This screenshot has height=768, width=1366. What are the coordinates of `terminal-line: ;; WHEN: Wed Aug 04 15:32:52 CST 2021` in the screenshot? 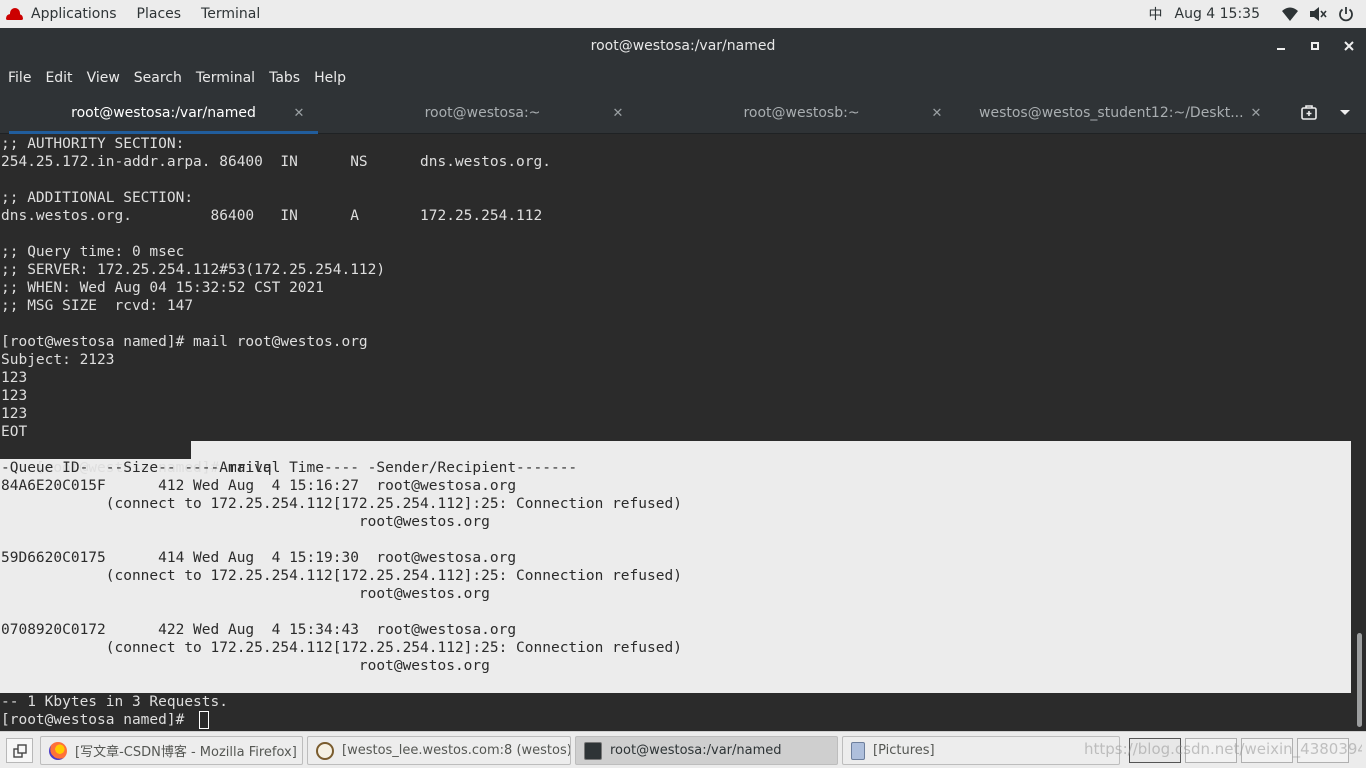 It's located at (163, 288).